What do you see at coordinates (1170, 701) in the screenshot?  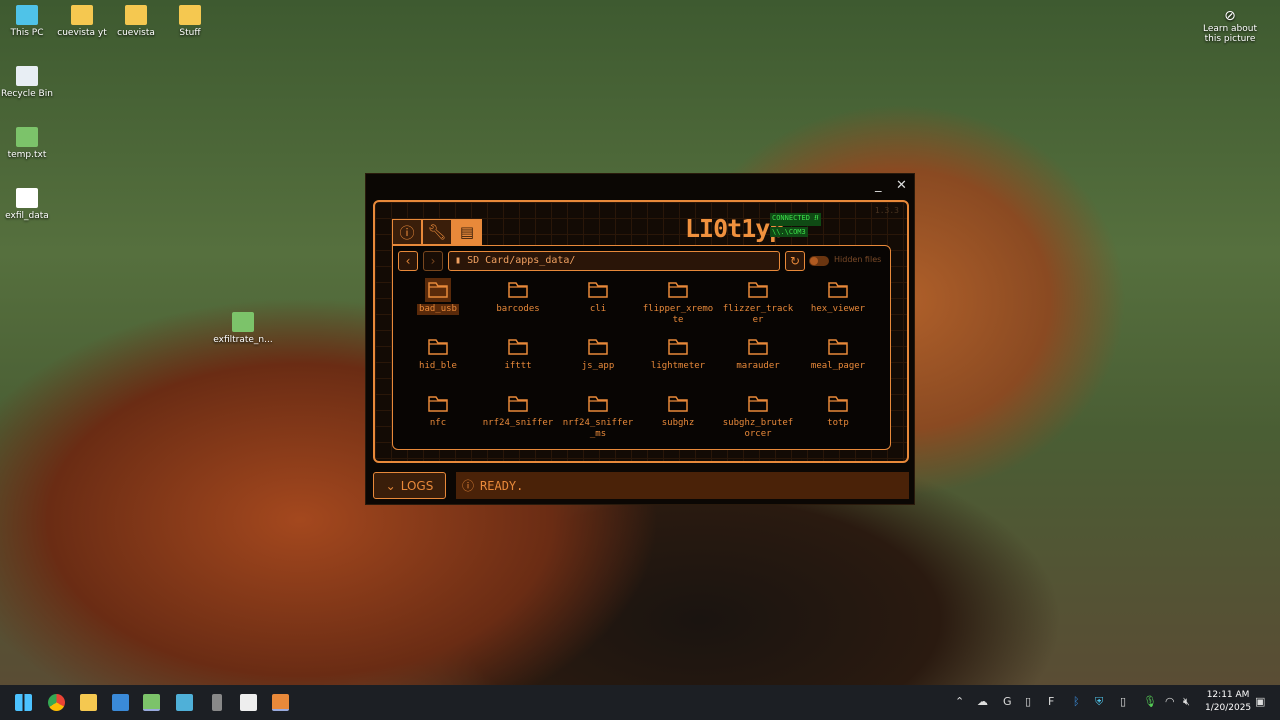 I see `wifi-icon: ◠` at bounding box center [1170, 701].